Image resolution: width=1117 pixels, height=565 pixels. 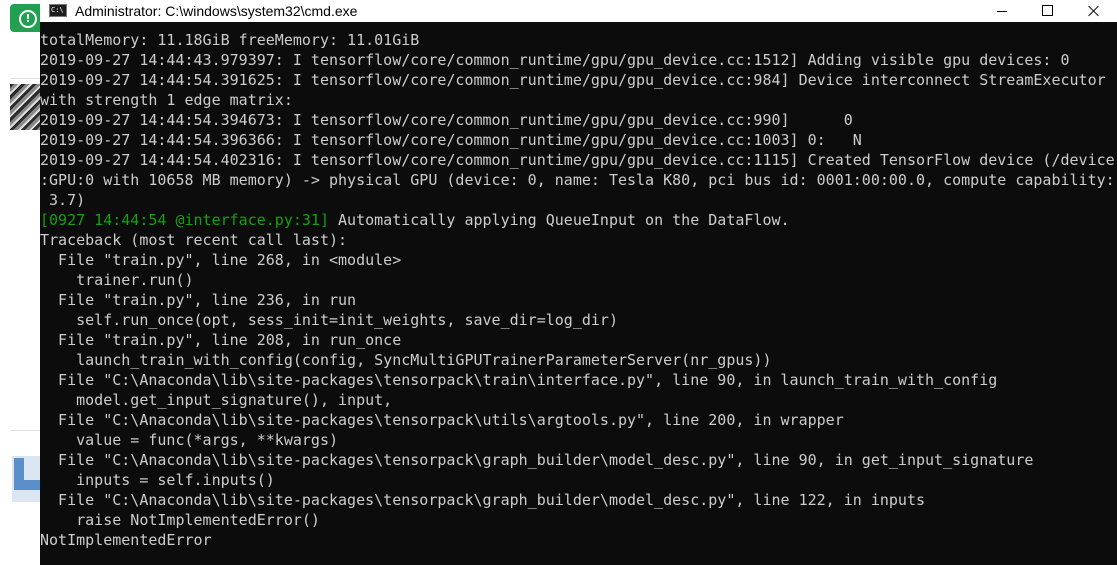 I want to click on console-line: inputs = self.inputs(), so click(x=157, y=480).